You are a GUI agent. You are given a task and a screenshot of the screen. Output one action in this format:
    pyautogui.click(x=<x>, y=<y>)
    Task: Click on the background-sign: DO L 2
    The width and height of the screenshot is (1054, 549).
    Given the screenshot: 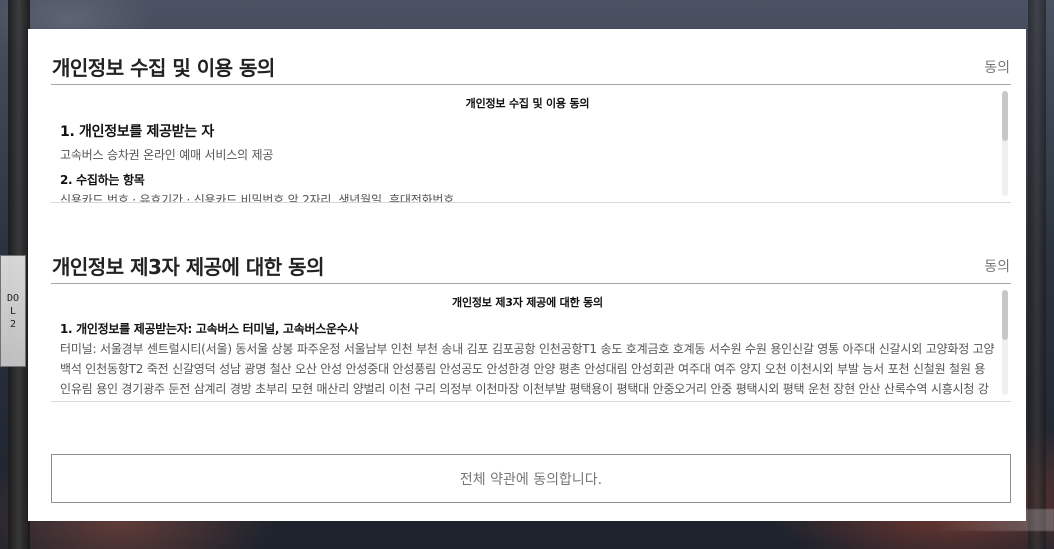 What is the action you would take?
    pyautogui.click(x=13, y=311)
    